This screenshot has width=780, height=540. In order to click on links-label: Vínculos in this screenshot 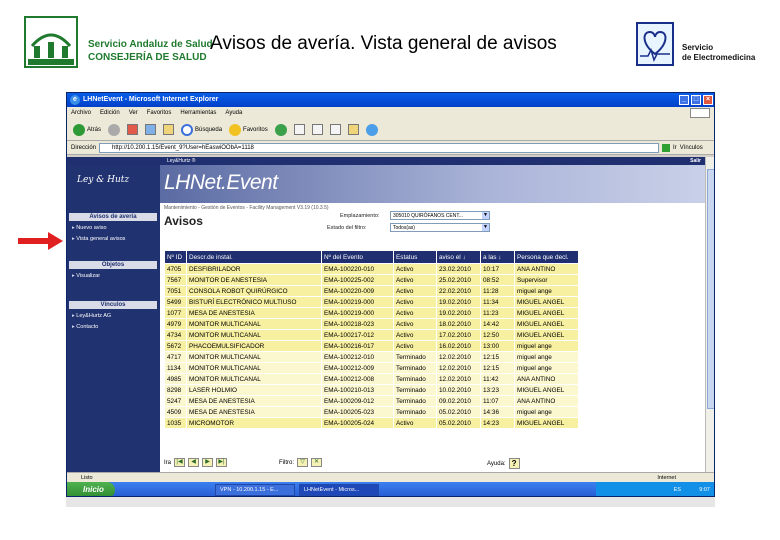, I will do `click(691, 148)`.